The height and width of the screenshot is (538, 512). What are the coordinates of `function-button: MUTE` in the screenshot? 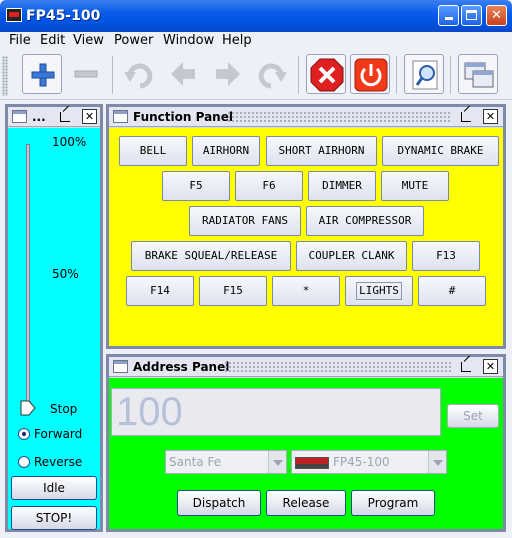 It's located at (415, 186).